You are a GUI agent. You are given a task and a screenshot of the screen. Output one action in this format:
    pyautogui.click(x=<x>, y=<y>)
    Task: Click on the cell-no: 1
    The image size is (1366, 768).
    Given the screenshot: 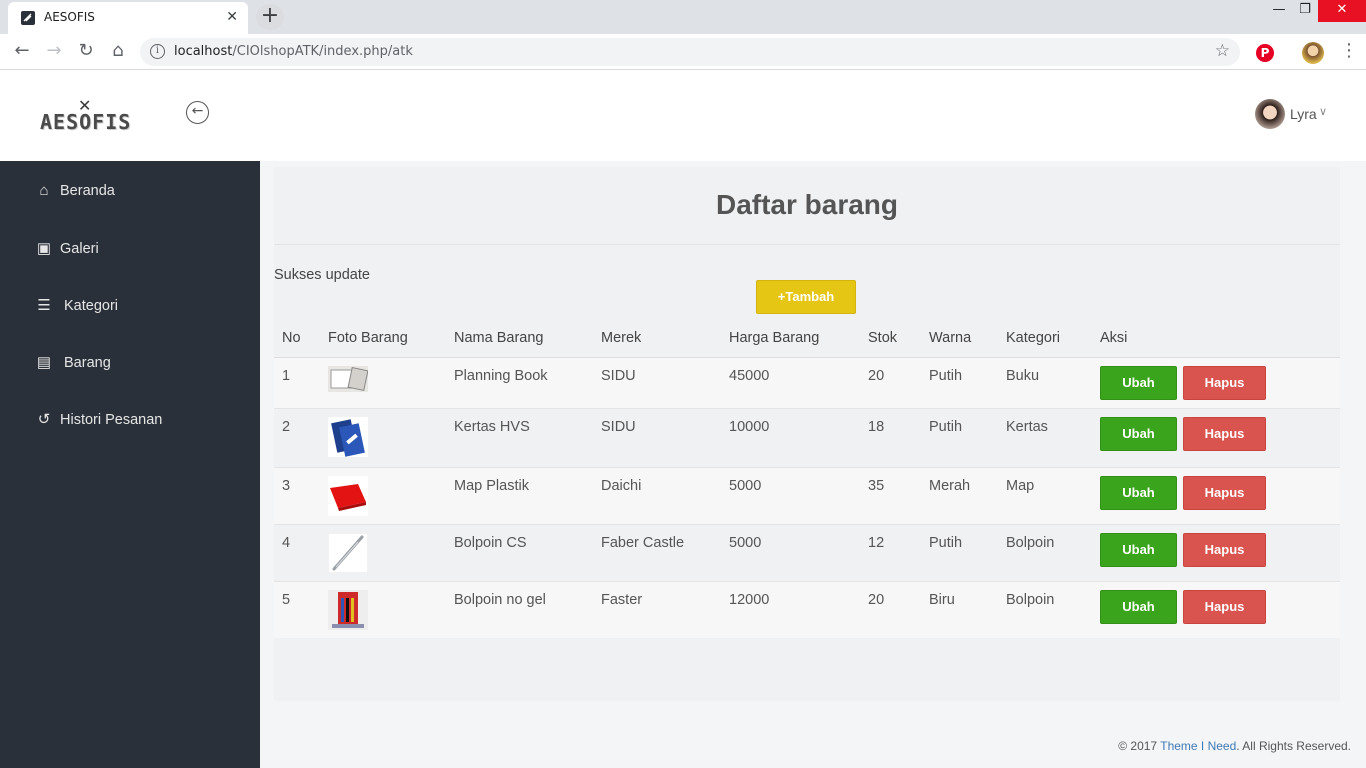 What is the action you would take?
    pyautogui.click(x=297, y=383)
    